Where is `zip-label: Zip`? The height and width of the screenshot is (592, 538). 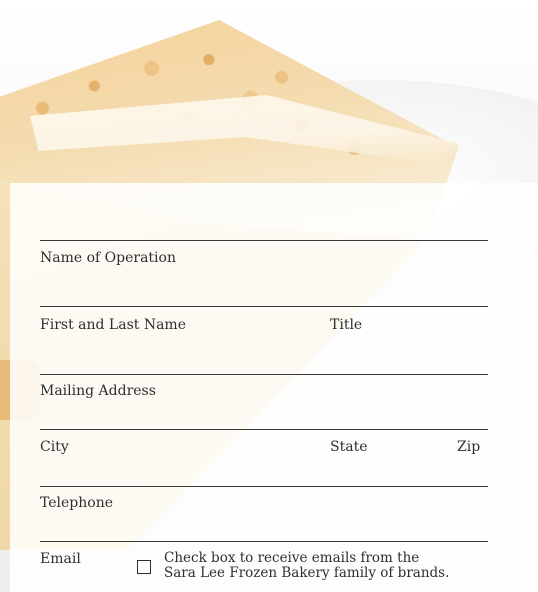
zip-label: Zip is located at coordinates (469, 447).